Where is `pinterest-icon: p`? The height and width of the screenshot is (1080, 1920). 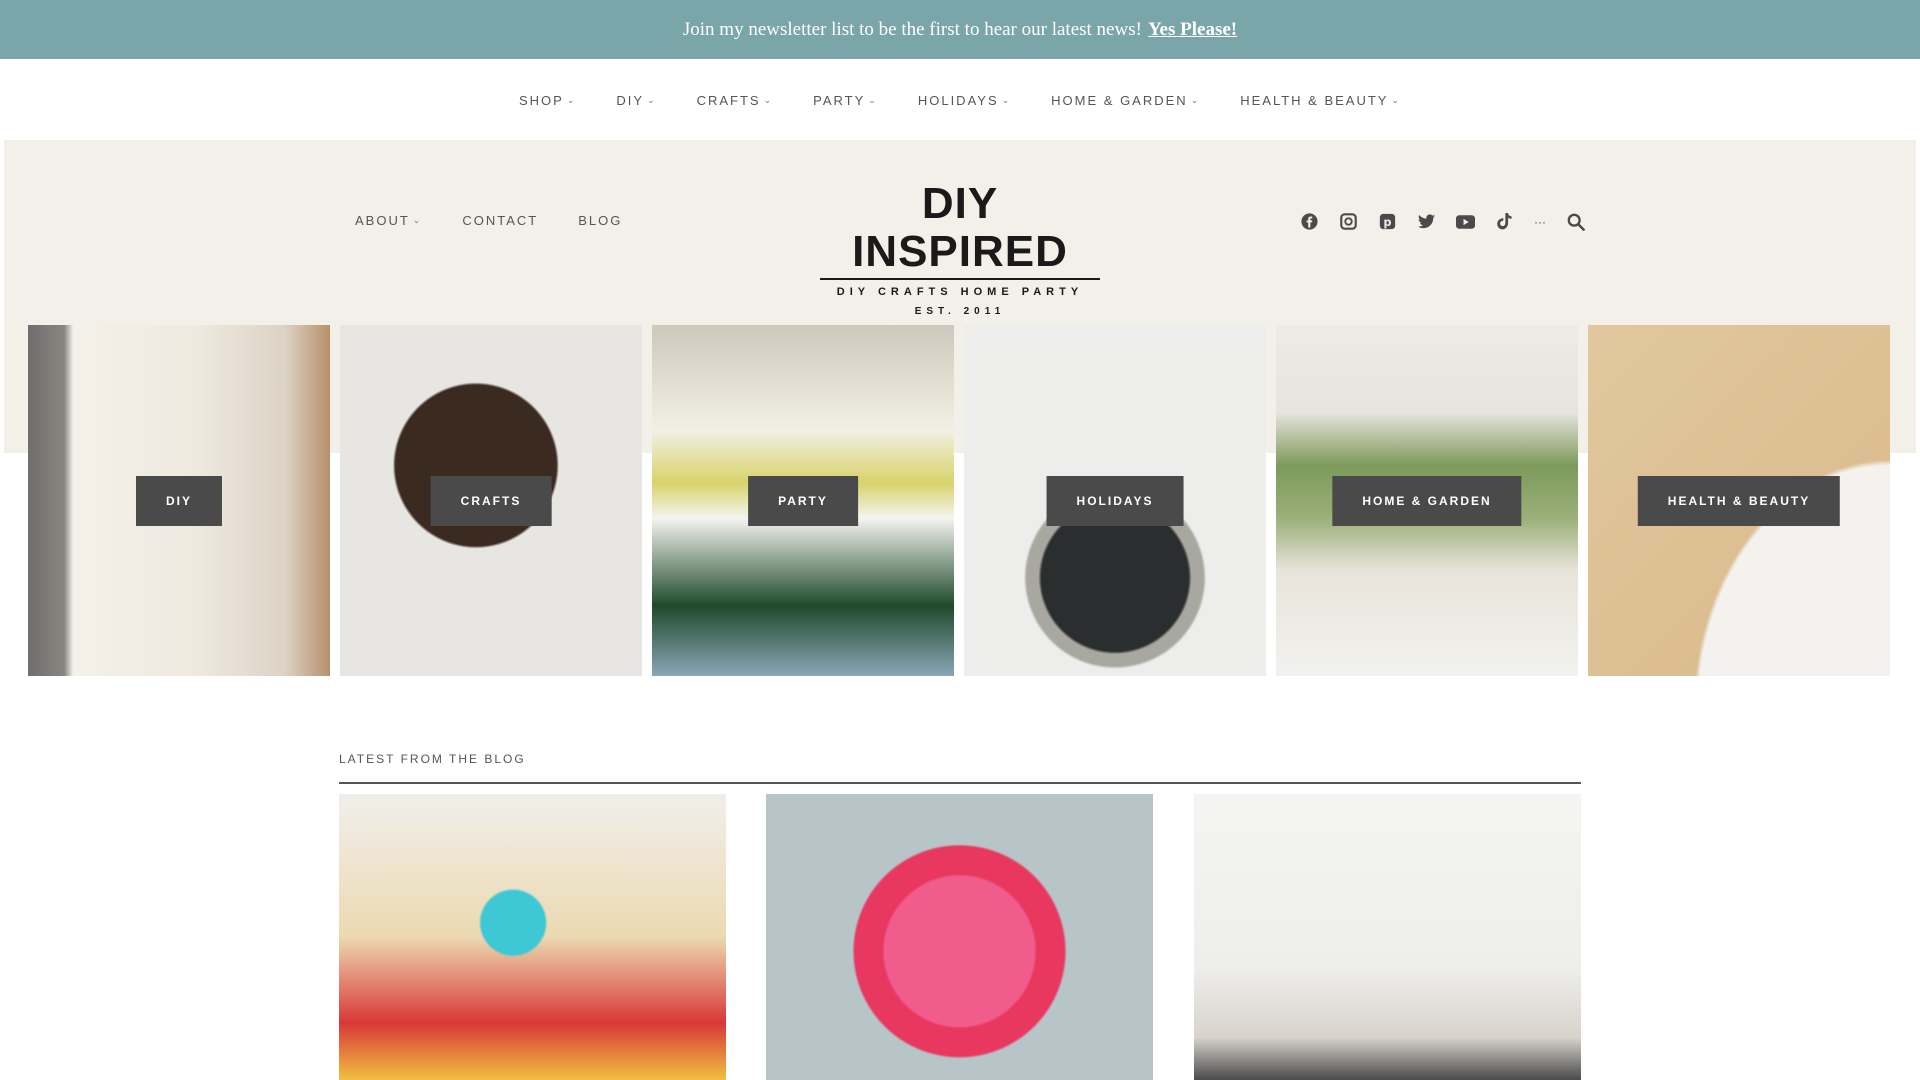 pinterest-icon: p is located at coordinates (1387, 221).